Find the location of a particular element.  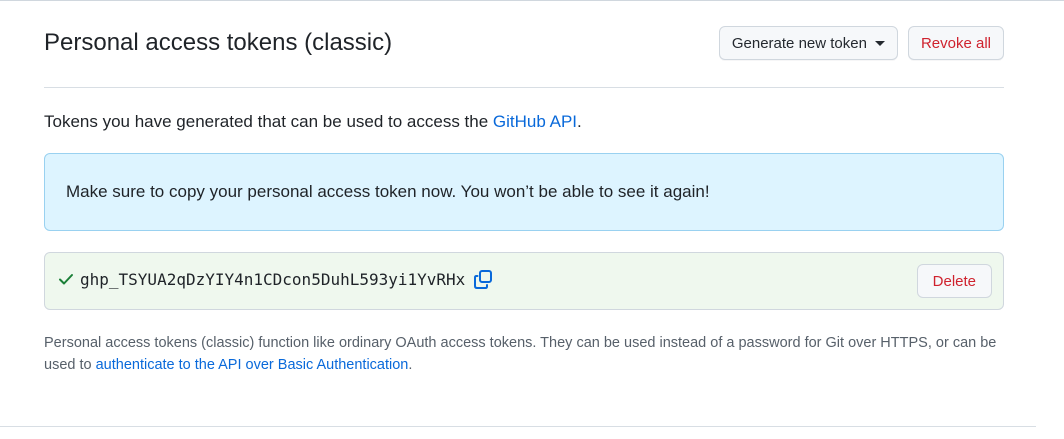

header-actions: Generate new token Revoke all is located at coordinates (861, 43).